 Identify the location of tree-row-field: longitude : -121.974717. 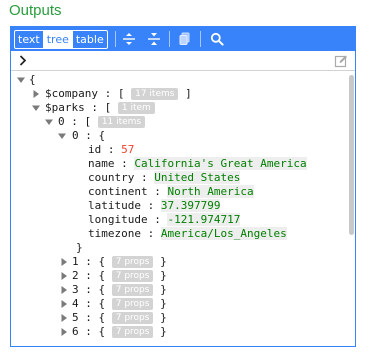
(164, 220).